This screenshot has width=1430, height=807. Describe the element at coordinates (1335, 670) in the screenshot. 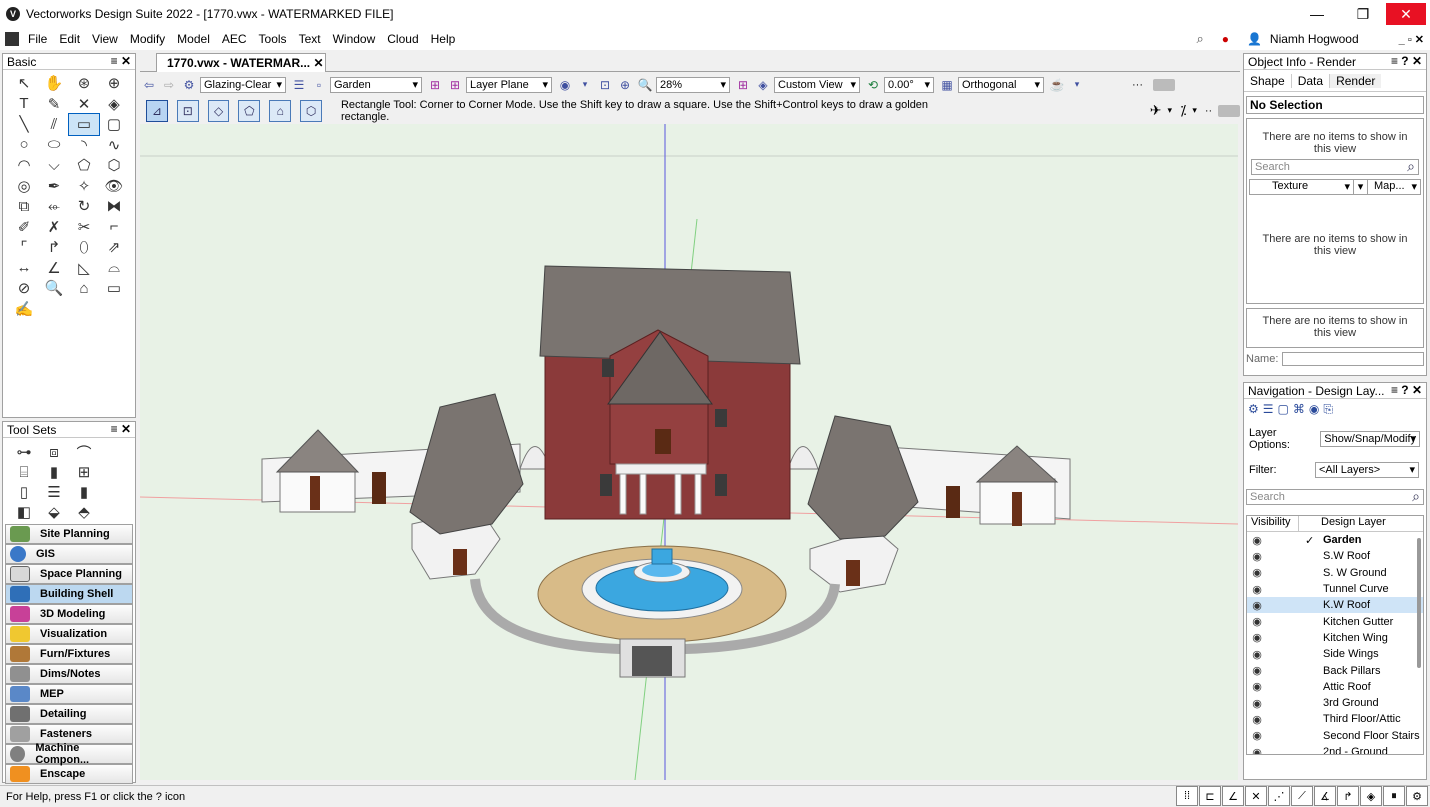

I see `layer-row: ◉ Back Pillars` at that location.